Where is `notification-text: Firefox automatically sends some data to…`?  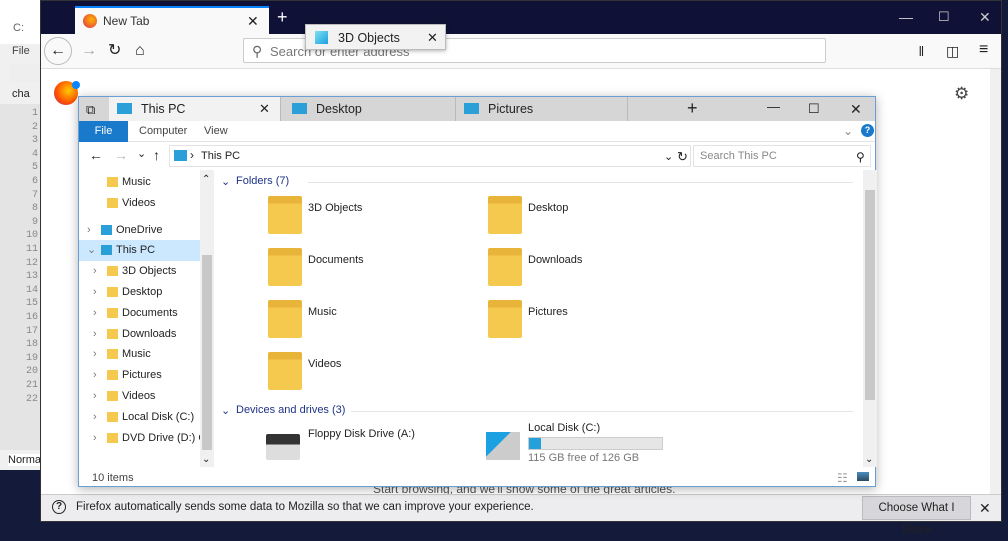 notification-text: Firefox automatically sends some data to… is located at coordinates (305, 507).